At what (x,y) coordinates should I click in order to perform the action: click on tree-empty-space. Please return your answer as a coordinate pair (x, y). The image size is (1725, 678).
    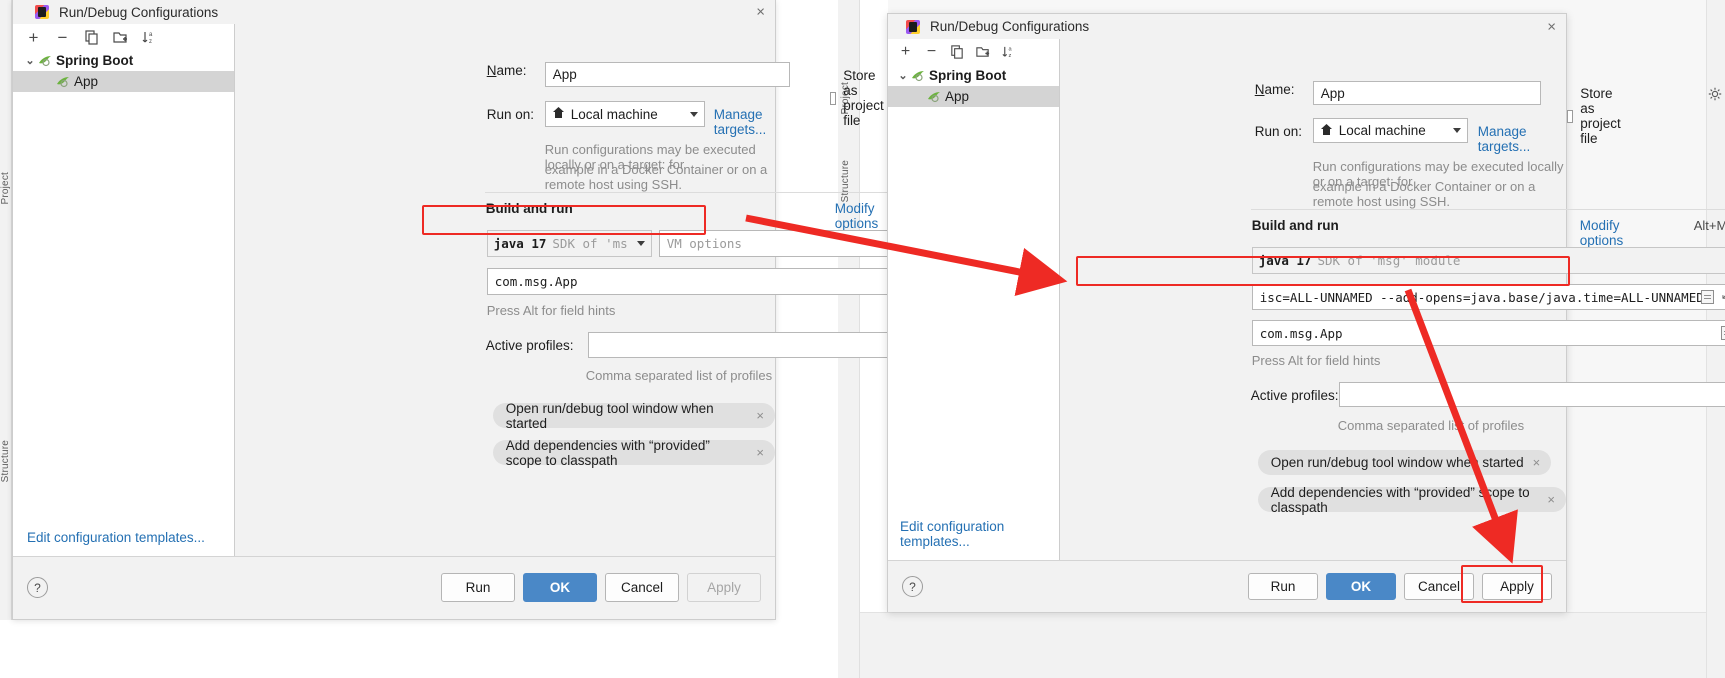
    Looking at the image, I should click on (123, 311).